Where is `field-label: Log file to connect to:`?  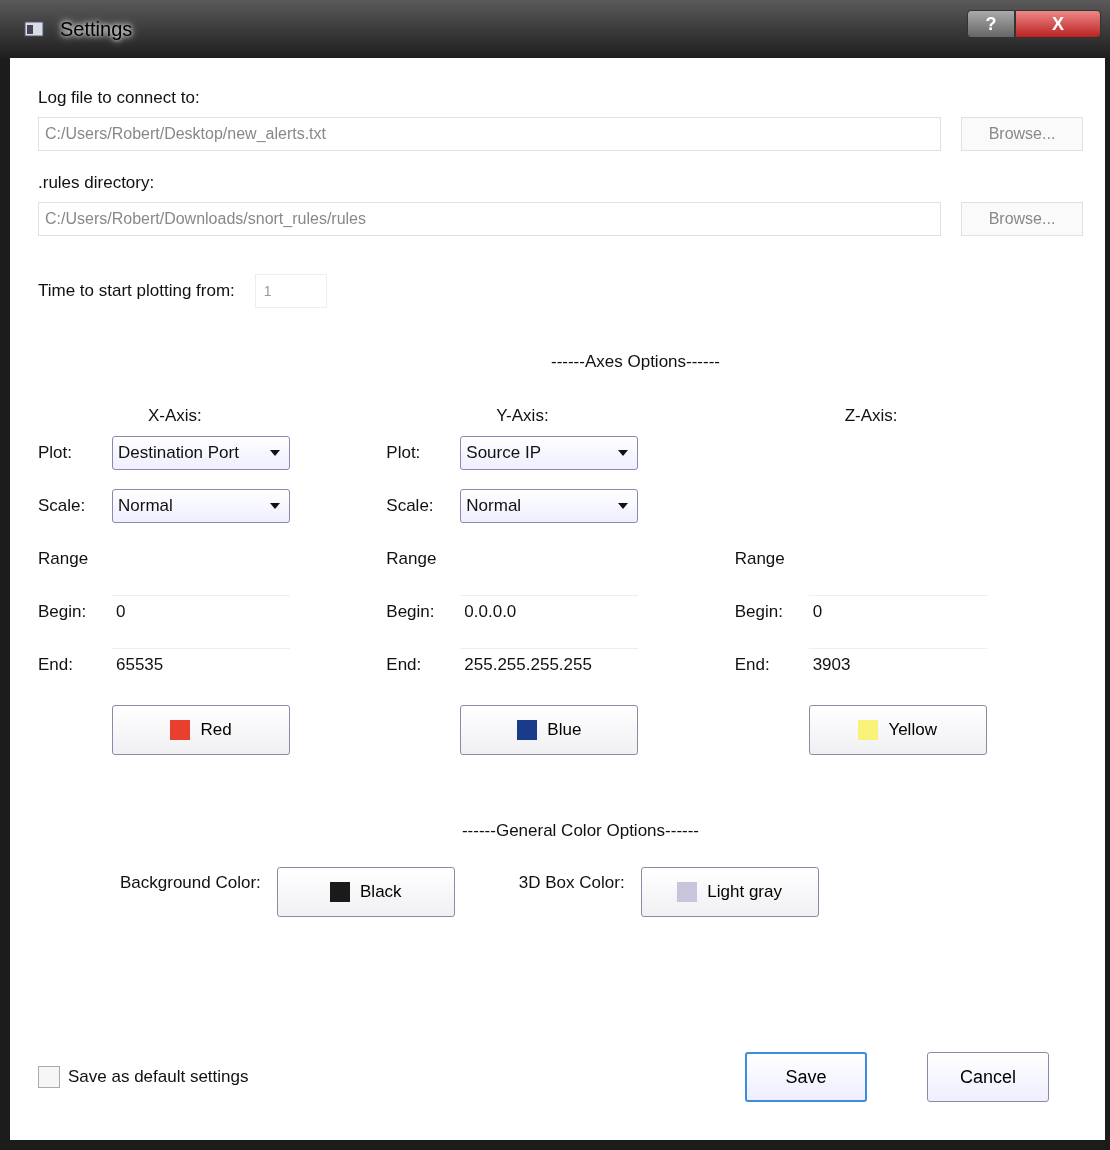
field-label: Log file to connect to: is located at coordinates (119, 98).